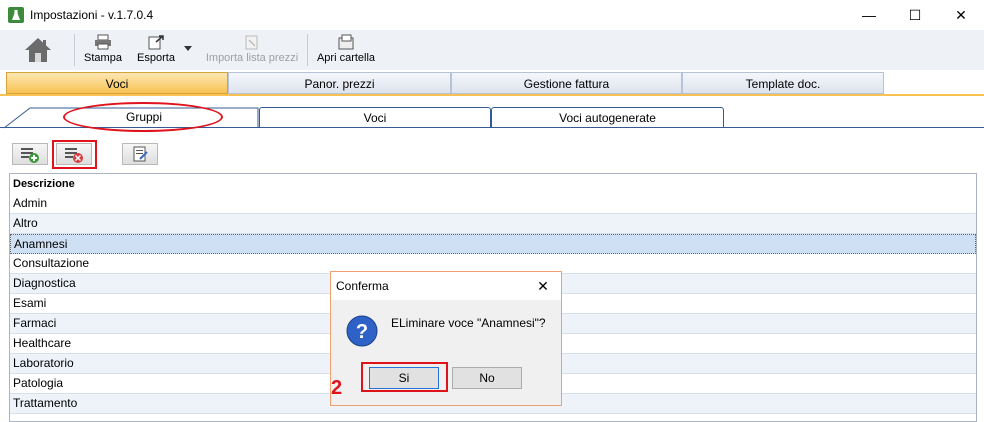  I want to click on apri-cartella-label: Apri cartella, so click(346, 58).